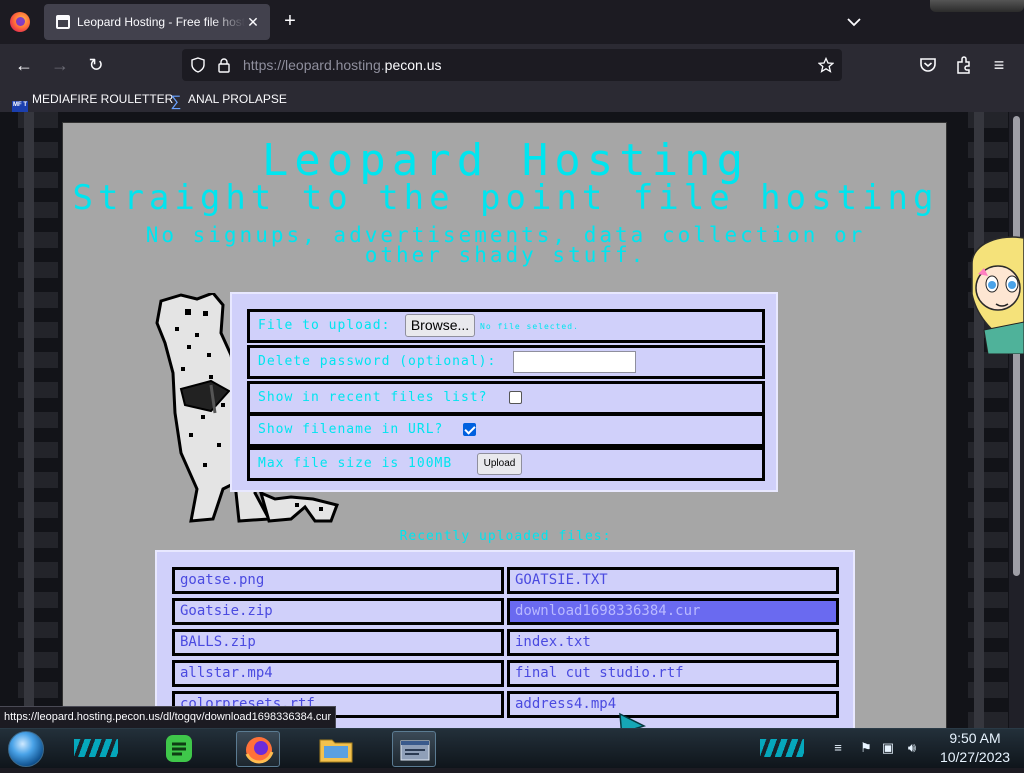 The image size is (1024, 773). What do you see at coordinates (673, 580) in the screenshot?
I see `file-link: GOATSIE.TXT` at bounding box center [673, 580].